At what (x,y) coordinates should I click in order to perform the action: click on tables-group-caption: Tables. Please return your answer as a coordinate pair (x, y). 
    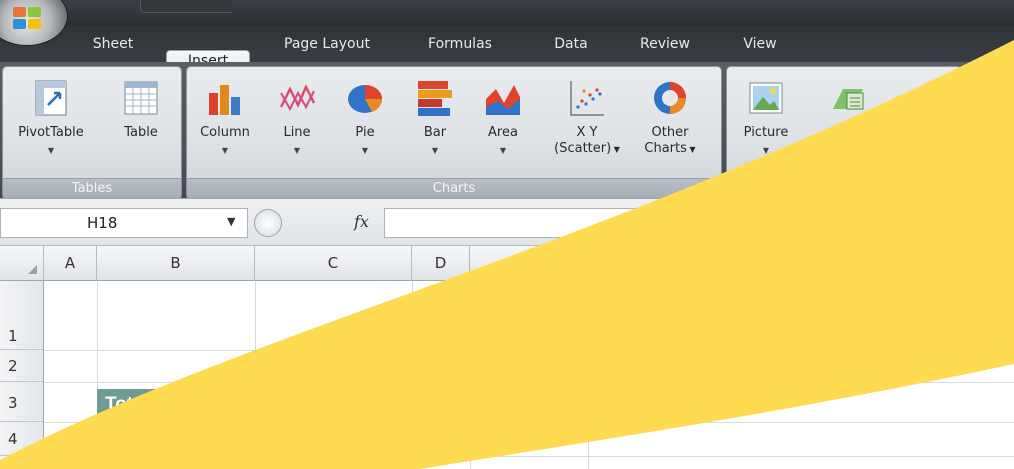
    Looking at the image, I should click on (92, 188).